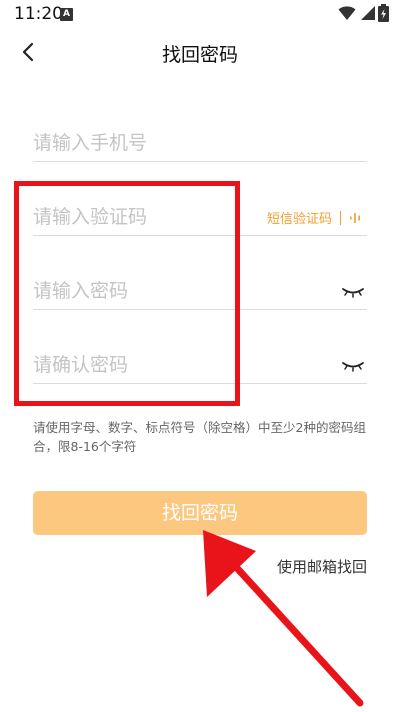  What do you see at coordinates (66, 14) in the screenshot?
I see `notification-icon: A` at bounding box center [66, 14].